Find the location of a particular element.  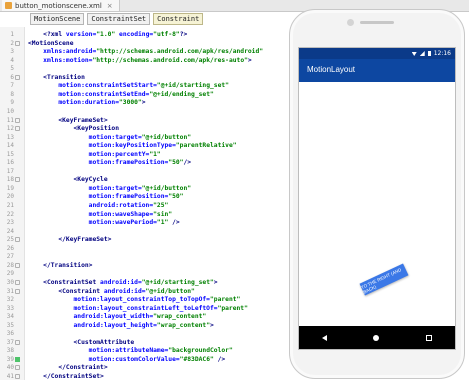

breadcrumb-constraint: Constraint is located at coordinates (178, 19).